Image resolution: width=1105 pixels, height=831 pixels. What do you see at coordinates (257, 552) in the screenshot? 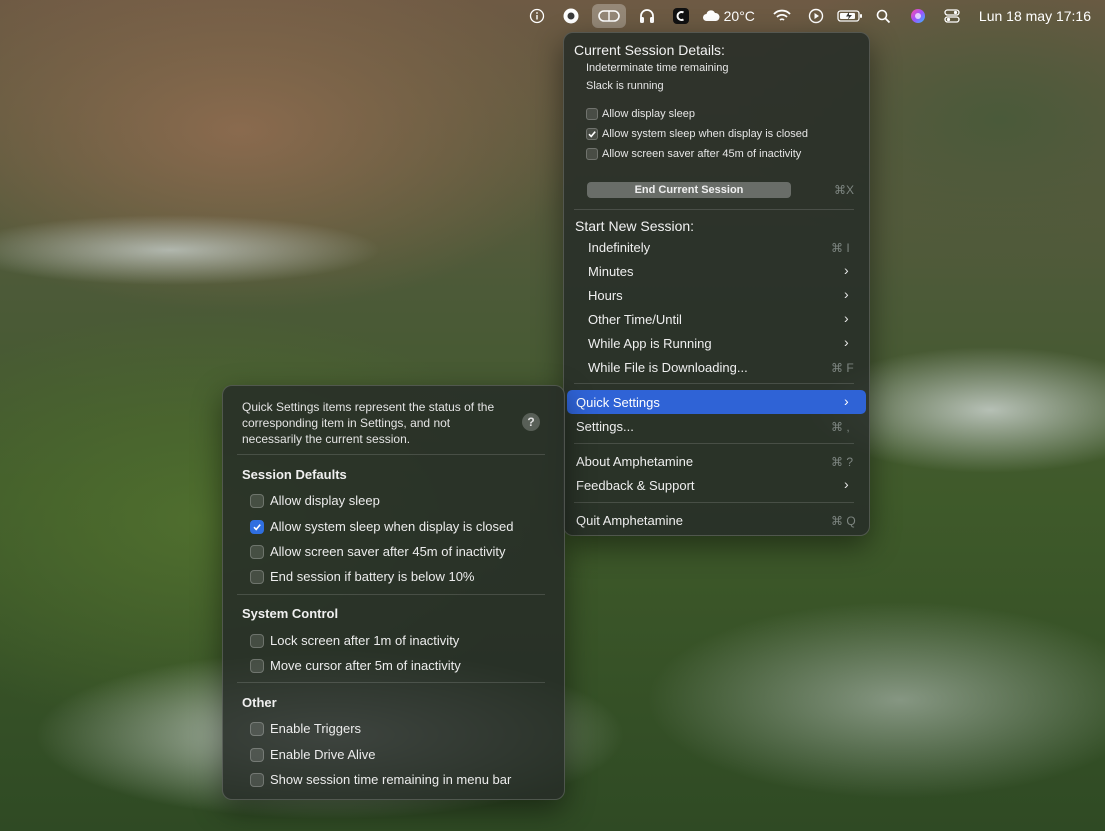
I see `qs-allow-screen-saver-checkbox` at bounding box center [257, 552].